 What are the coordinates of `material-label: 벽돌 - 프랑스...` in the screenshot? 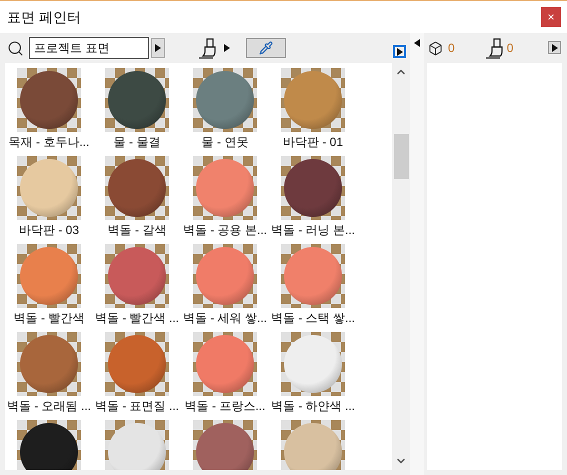 It's located at (225, 406).